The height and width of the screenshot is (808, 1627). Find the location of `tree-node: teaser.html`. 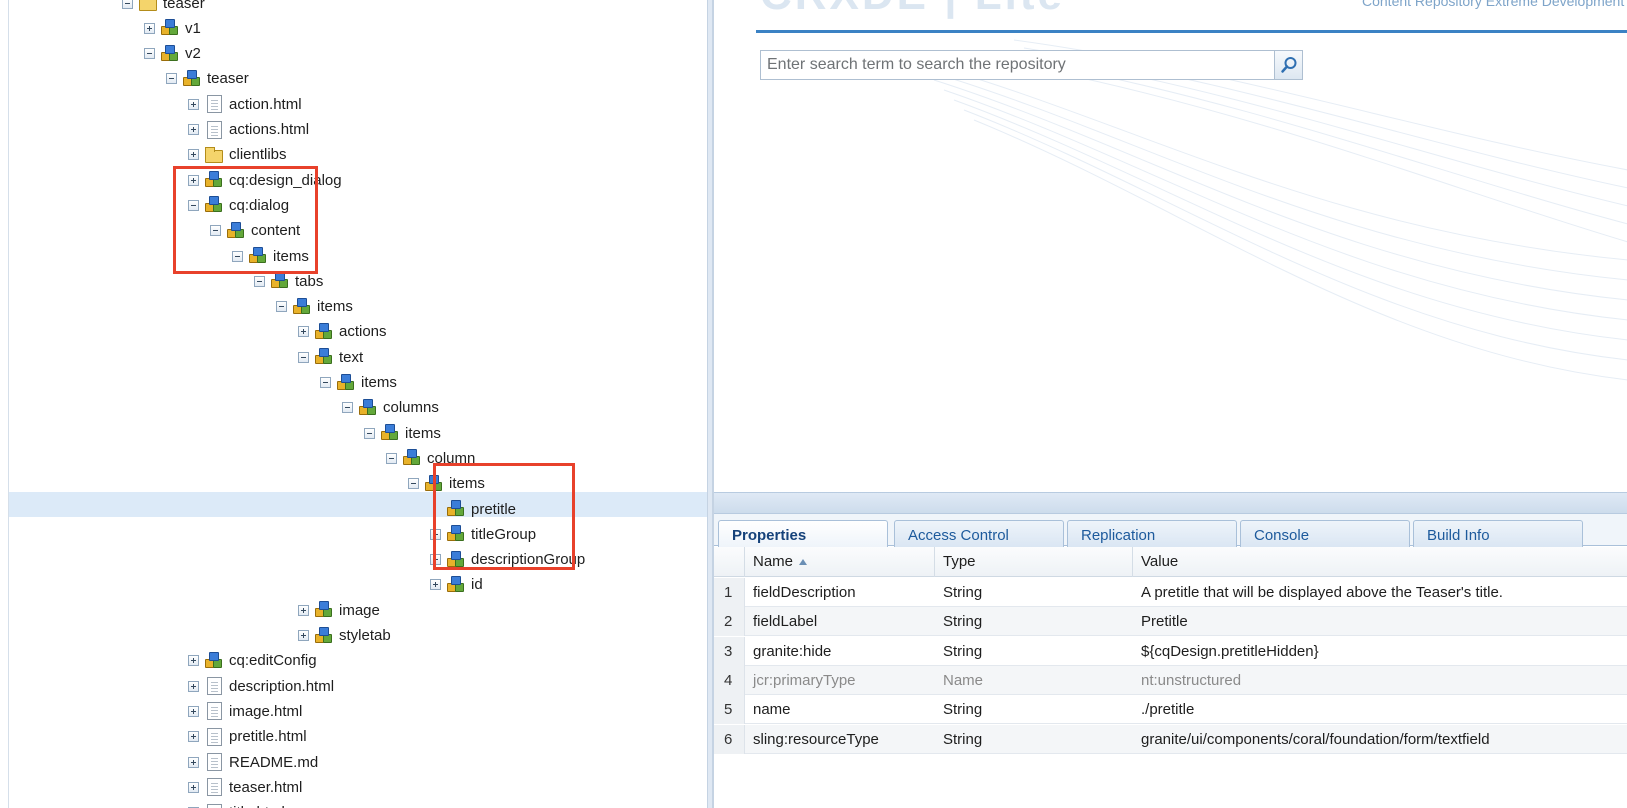

tree-node: teaser.html is located at coordinates (245, 787).